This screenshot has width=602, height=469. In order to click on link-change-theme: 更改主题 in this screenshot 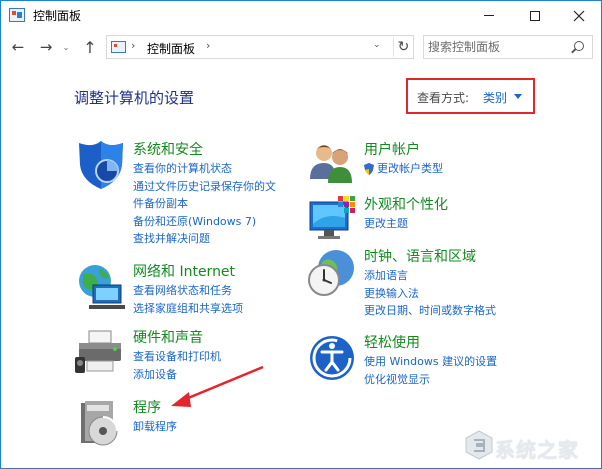, I will do `click(386, 224)`.